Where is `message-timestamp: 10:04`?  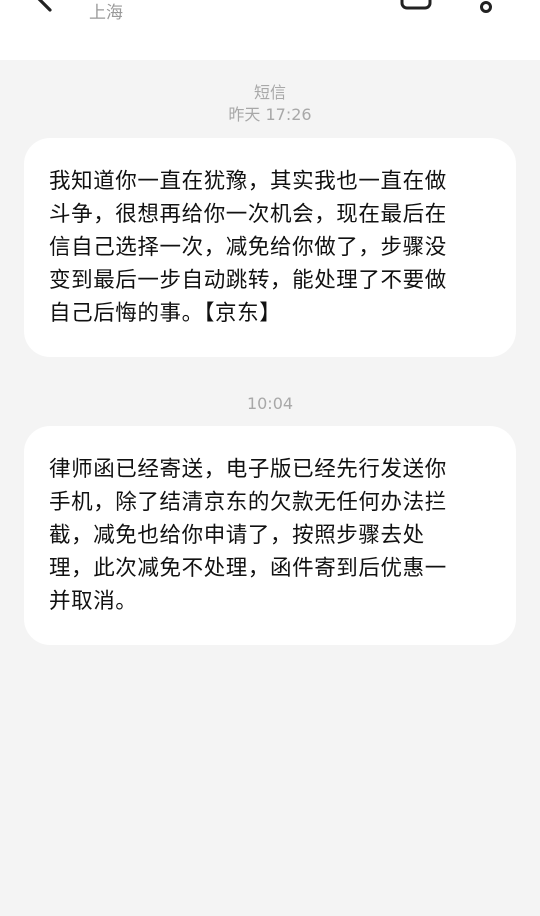 message-timestamp: 10:04 is located at coordinates (270, 403).